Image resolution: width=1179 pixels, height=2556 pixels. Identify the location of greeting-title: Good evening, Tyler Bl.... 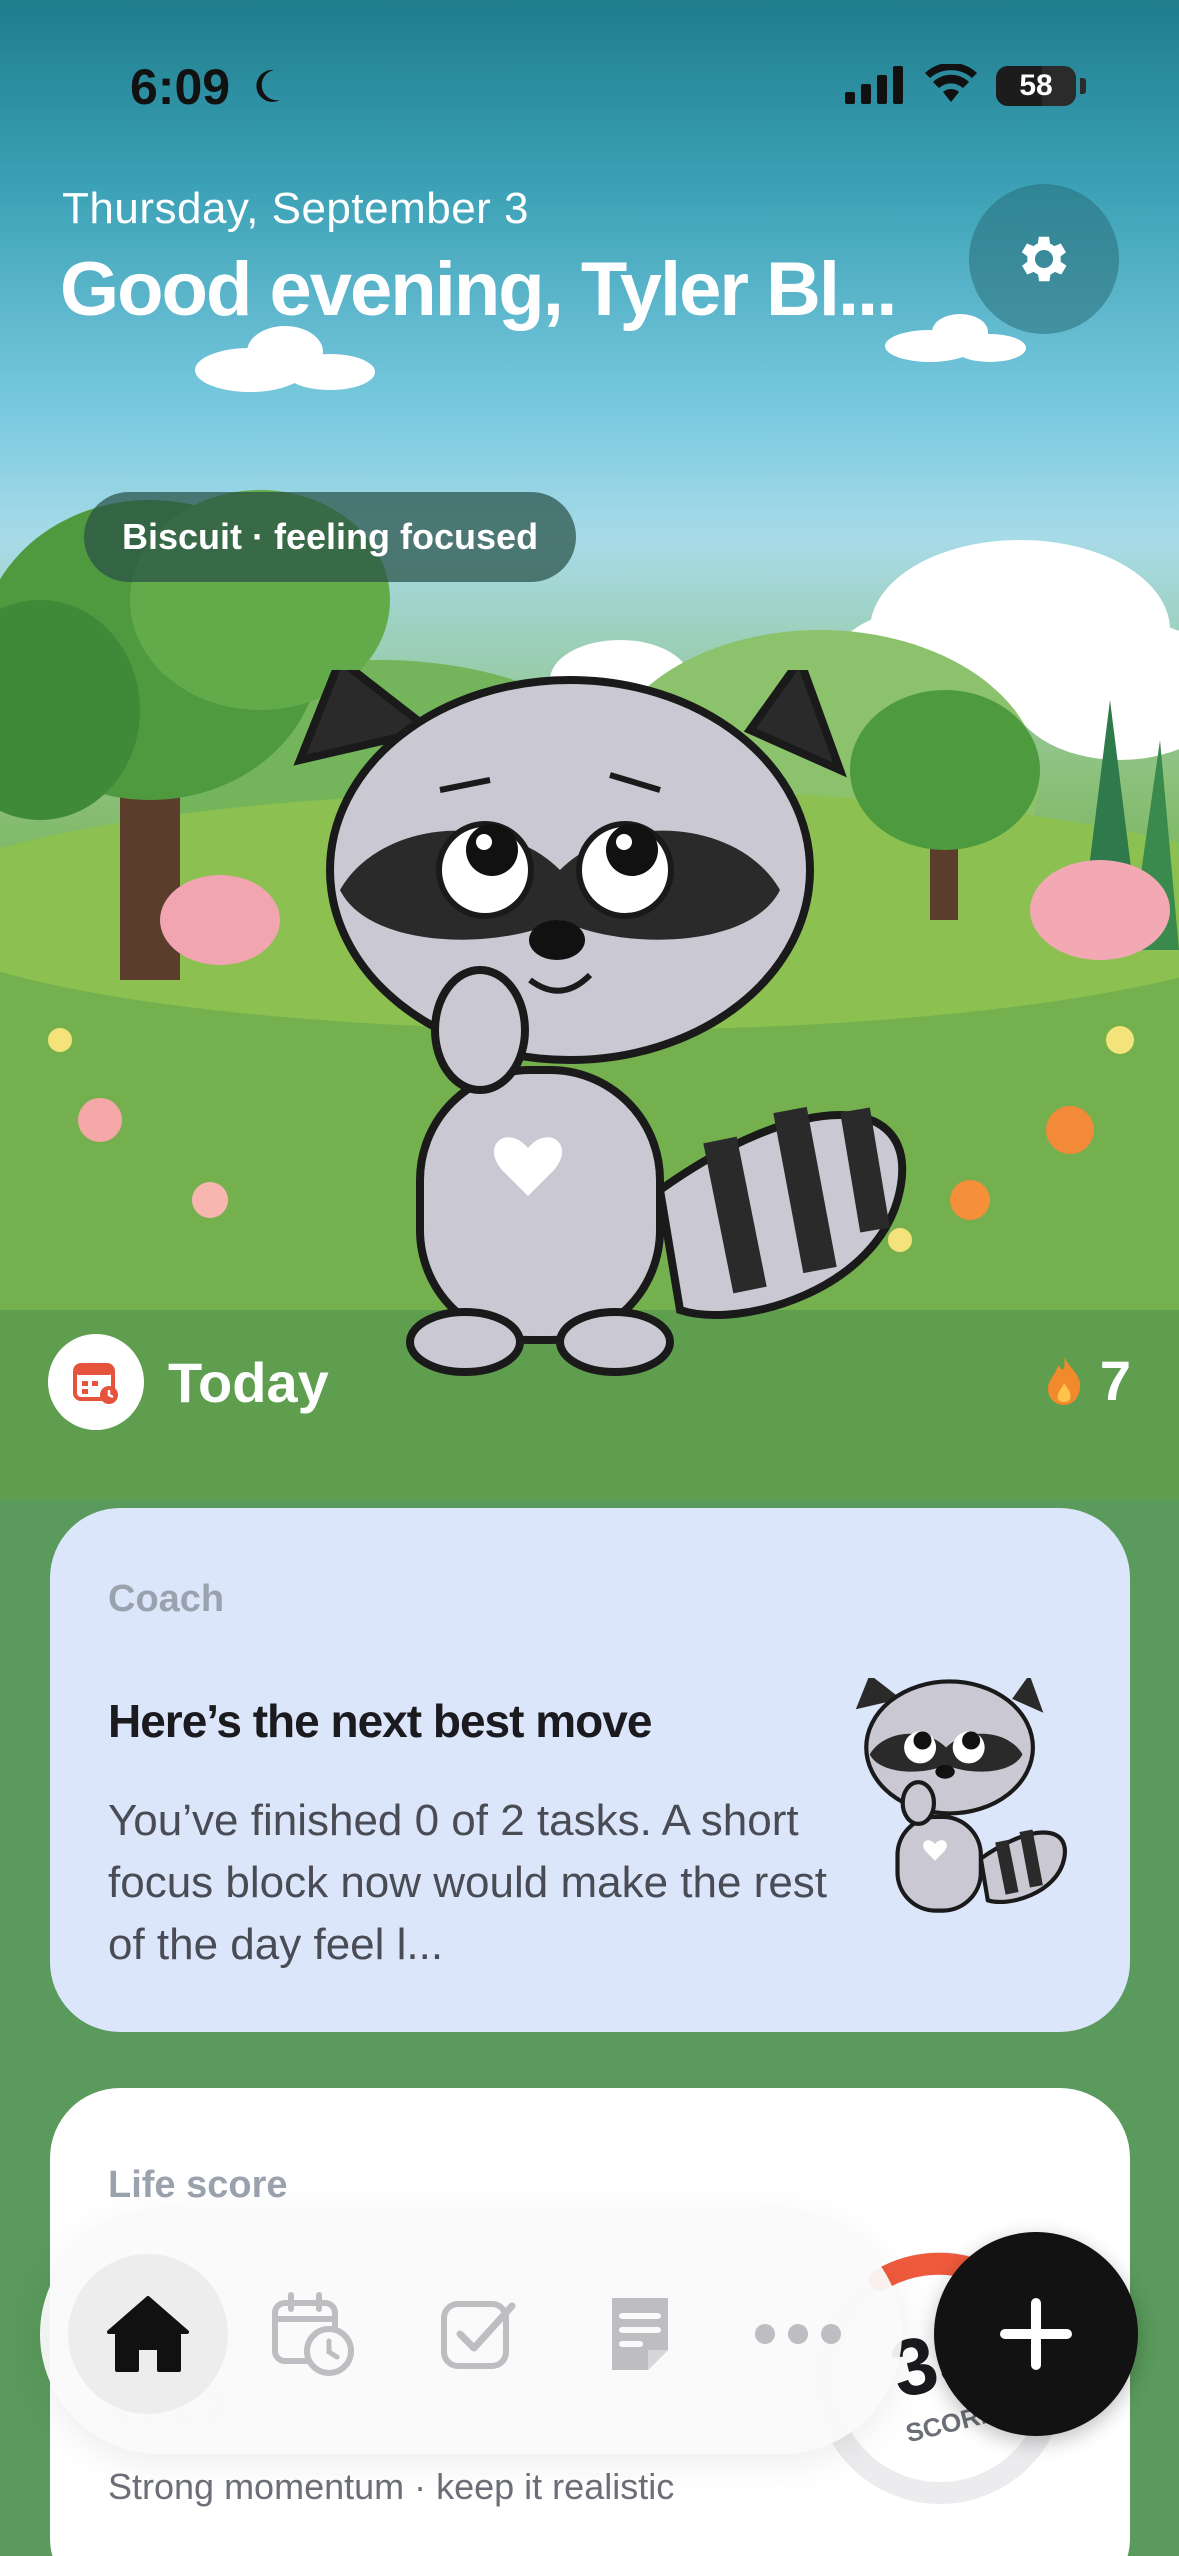
(478, 289).